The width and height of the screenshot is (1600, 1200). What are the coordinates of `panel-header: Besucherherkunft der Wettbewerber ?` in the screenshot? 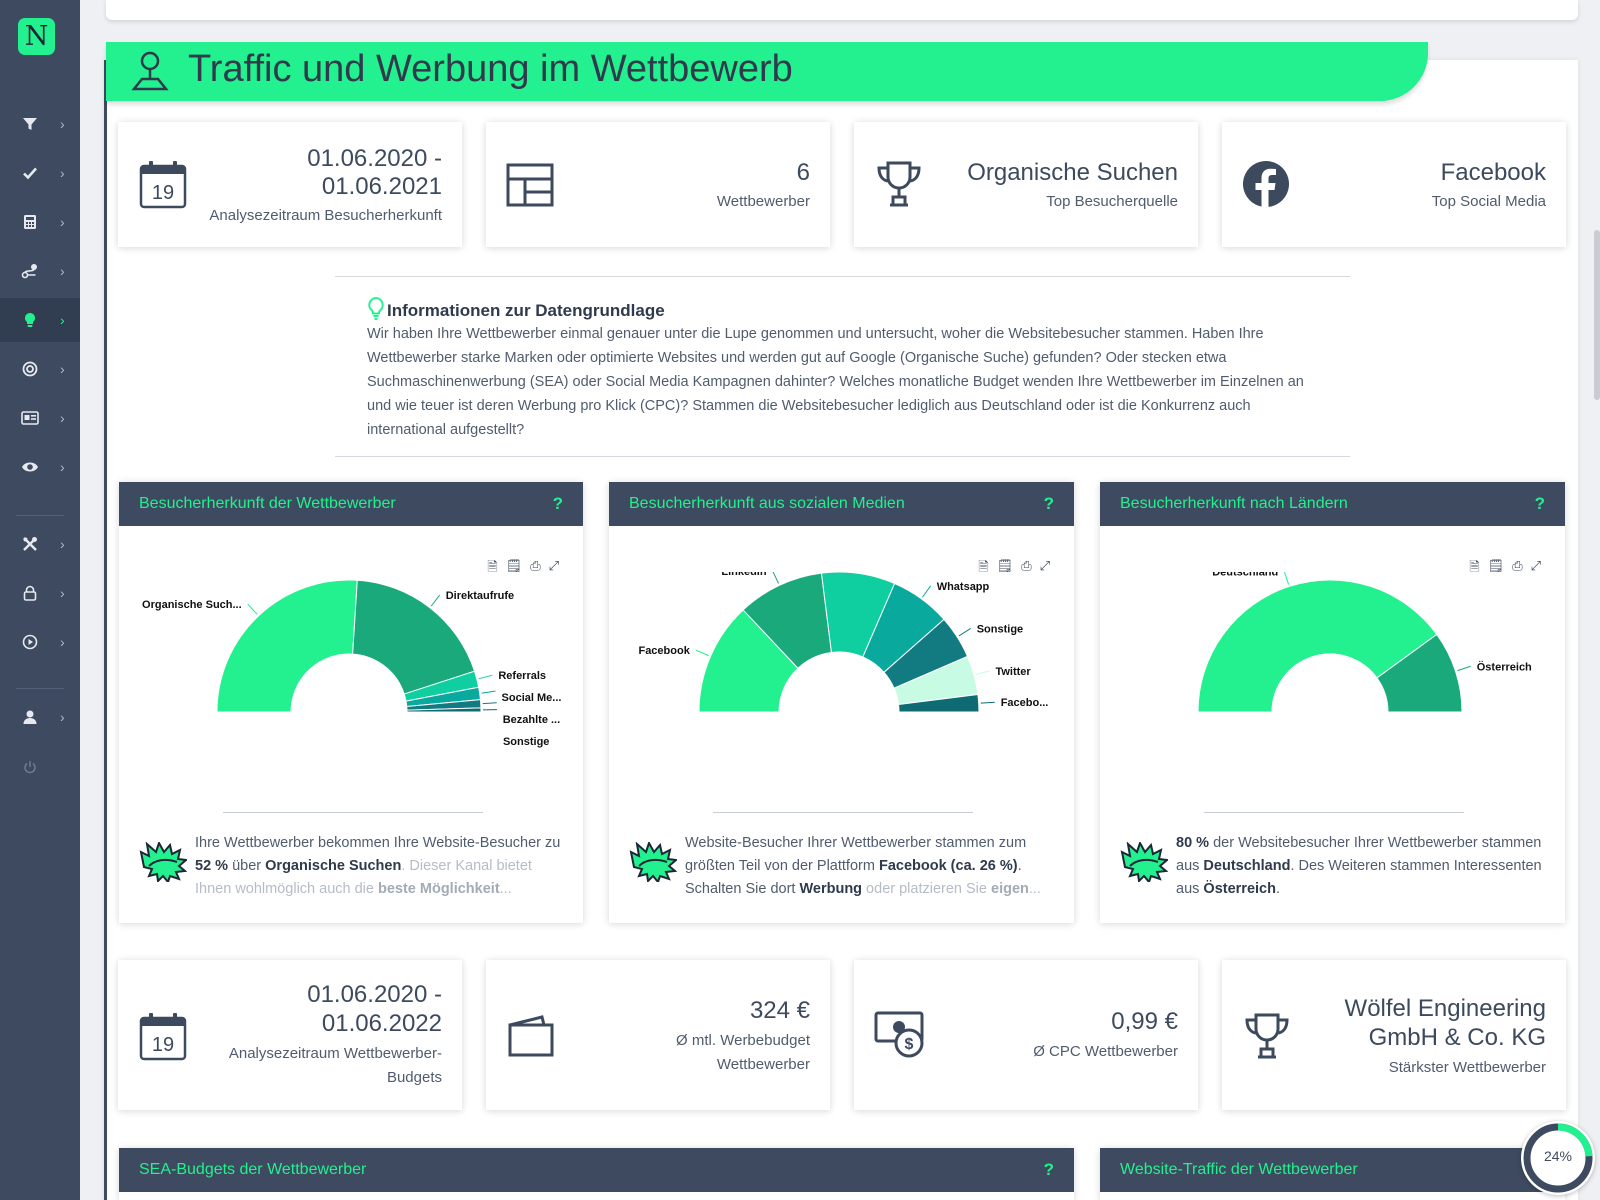 It's located at (351, 504).